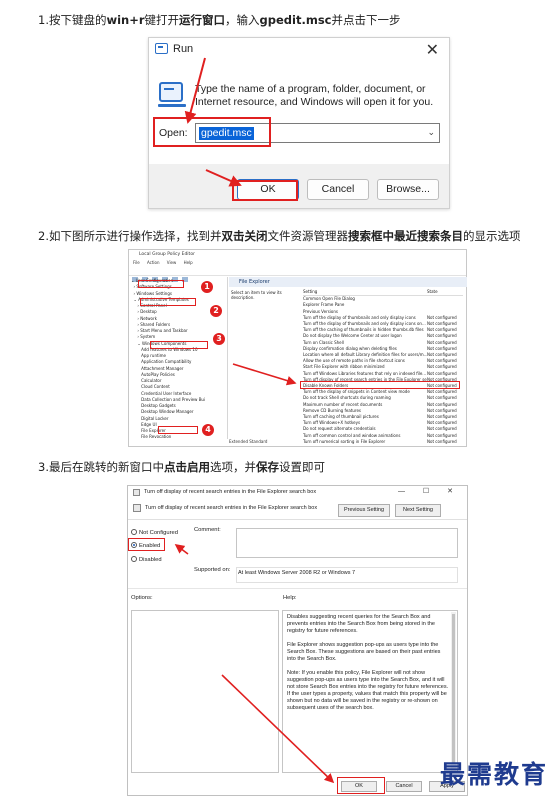 The height and width of the screenshot is (800, 558). I want to click on radio-not-configured: Not Configured, so click(154, 532).